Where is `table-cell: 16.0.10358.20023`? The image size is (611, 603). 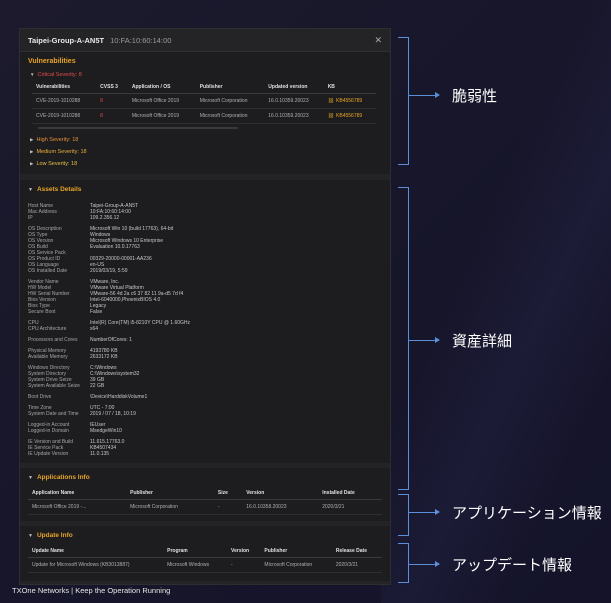
table-cell: 16.0.10358.20023 is located at coordinates (280, 507).